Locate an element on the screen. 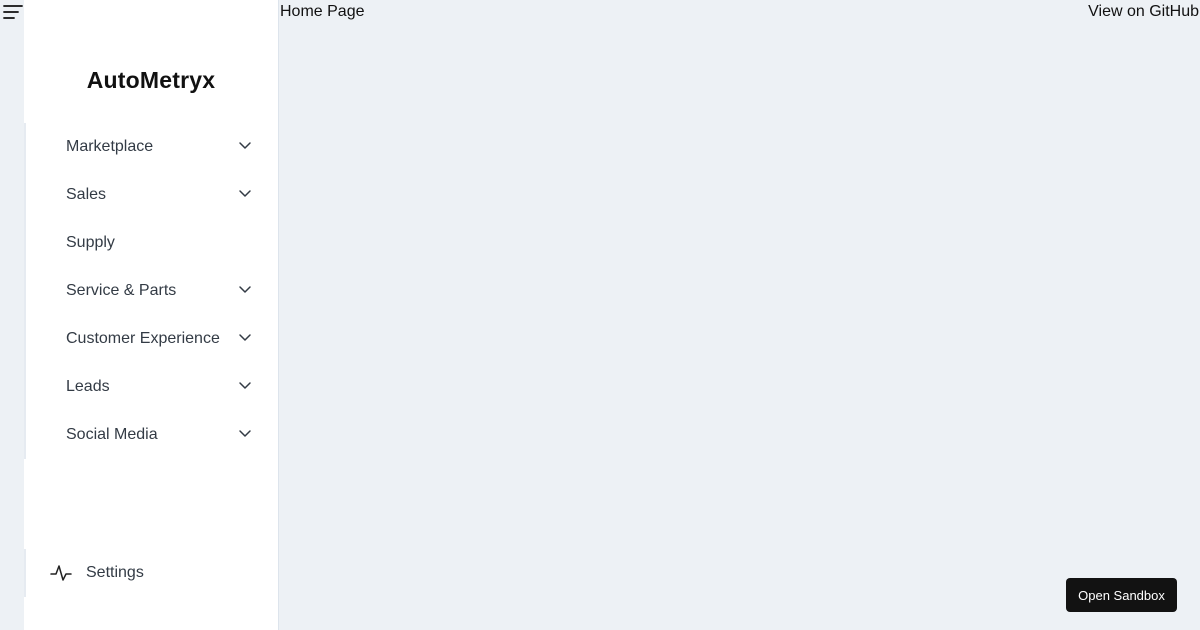 This screenshot has height=630, width=1200. sidebar-item-marketplace: Marketplace is located at coordinates (152, 147).